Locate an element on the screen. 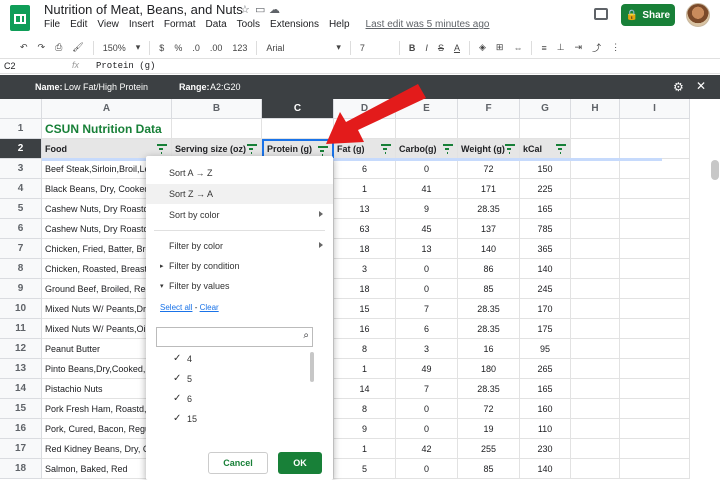 The height and width of the screenshot is (480, 720). menu-edit: Edit is located at coordinates (78, 24).